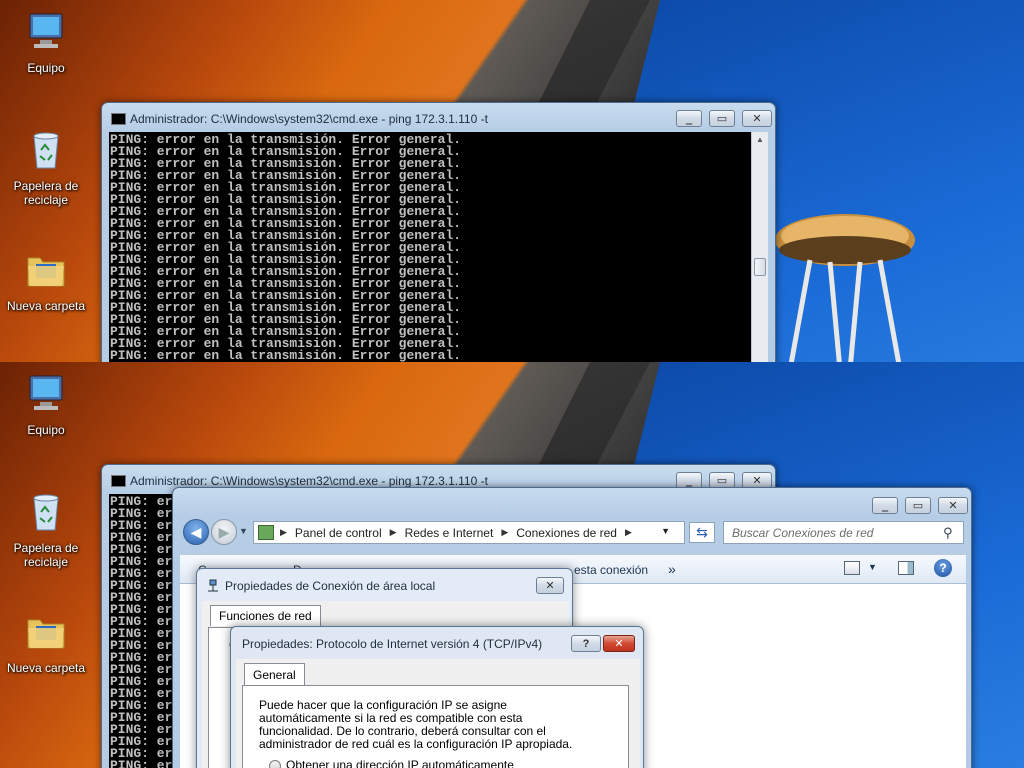  Describe the element at coordinates (449, 533) in the screenshot. I see `breadcrumb-redes-e-internet: Redes e Internet` at that location.